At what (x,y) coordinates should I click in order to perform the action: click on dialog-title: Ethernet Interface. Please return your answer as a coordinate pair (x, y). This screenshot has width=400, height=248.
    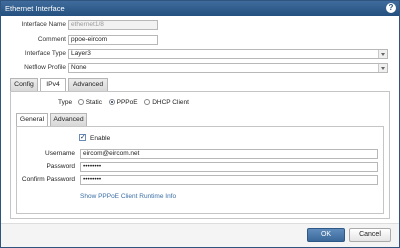
    Looking at the image, I should click on (35, 8).